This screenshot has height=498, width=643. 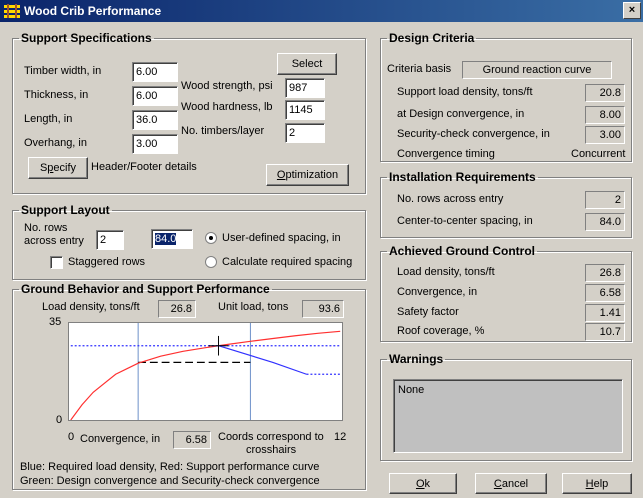 What do you see at coordinates (177, 309) in the screenshot?
I see `load-density-readout: 26.8` at bounding box center [177, 309].